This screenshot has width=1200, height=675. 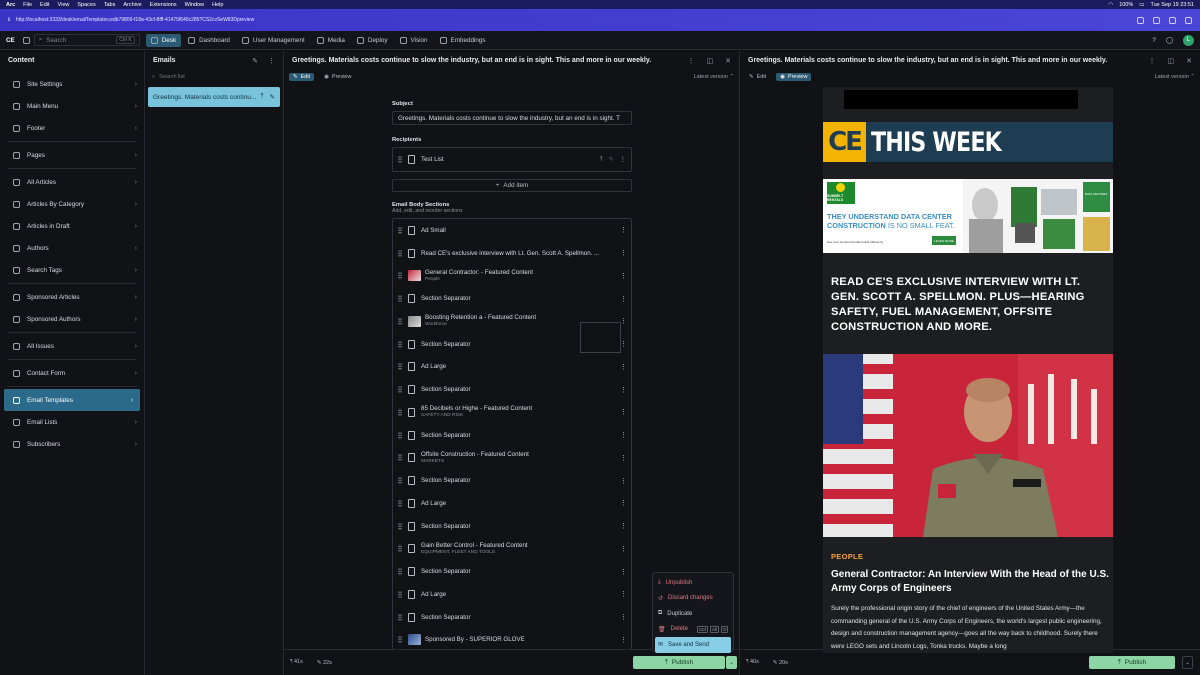 What do you see at coordinates (72, 373) in the screenshot?
I see `nav-contact-form: Contact Form ›` at bounding box center [72, 373].